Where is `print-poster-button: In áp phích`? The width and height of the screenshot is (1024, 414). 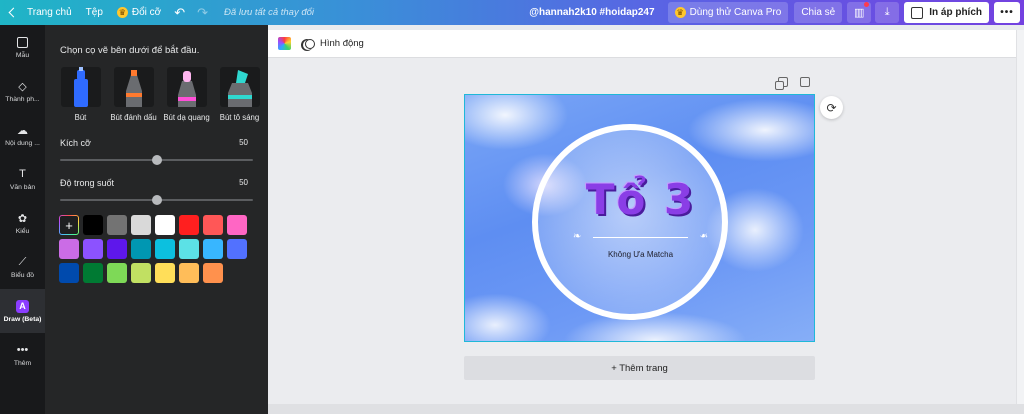
print-poster-button: In áp phích is located at coordinates (946, 12).